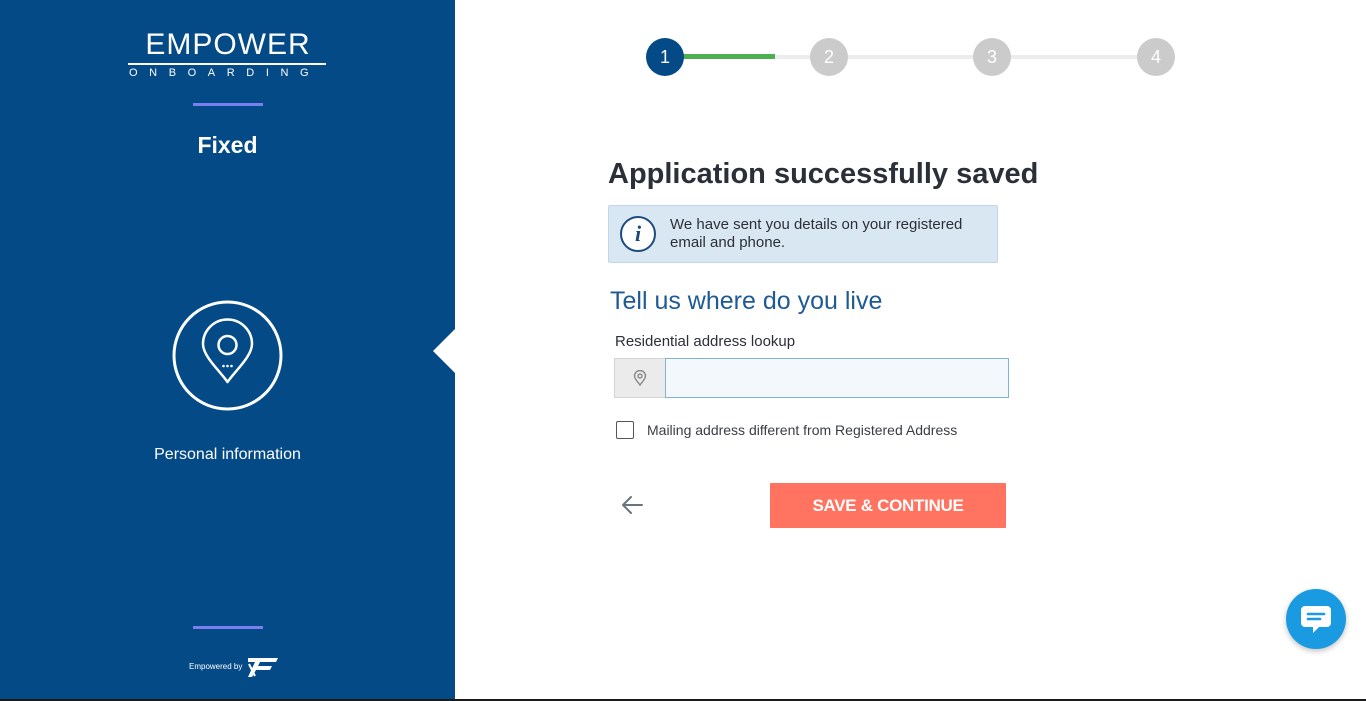 The width and height of the screenshot is (1366, 701). What do you see at coordinates (227, 454) in the screenshot?
I see `step-caption: Personal information` at bounding box center [227, 454].